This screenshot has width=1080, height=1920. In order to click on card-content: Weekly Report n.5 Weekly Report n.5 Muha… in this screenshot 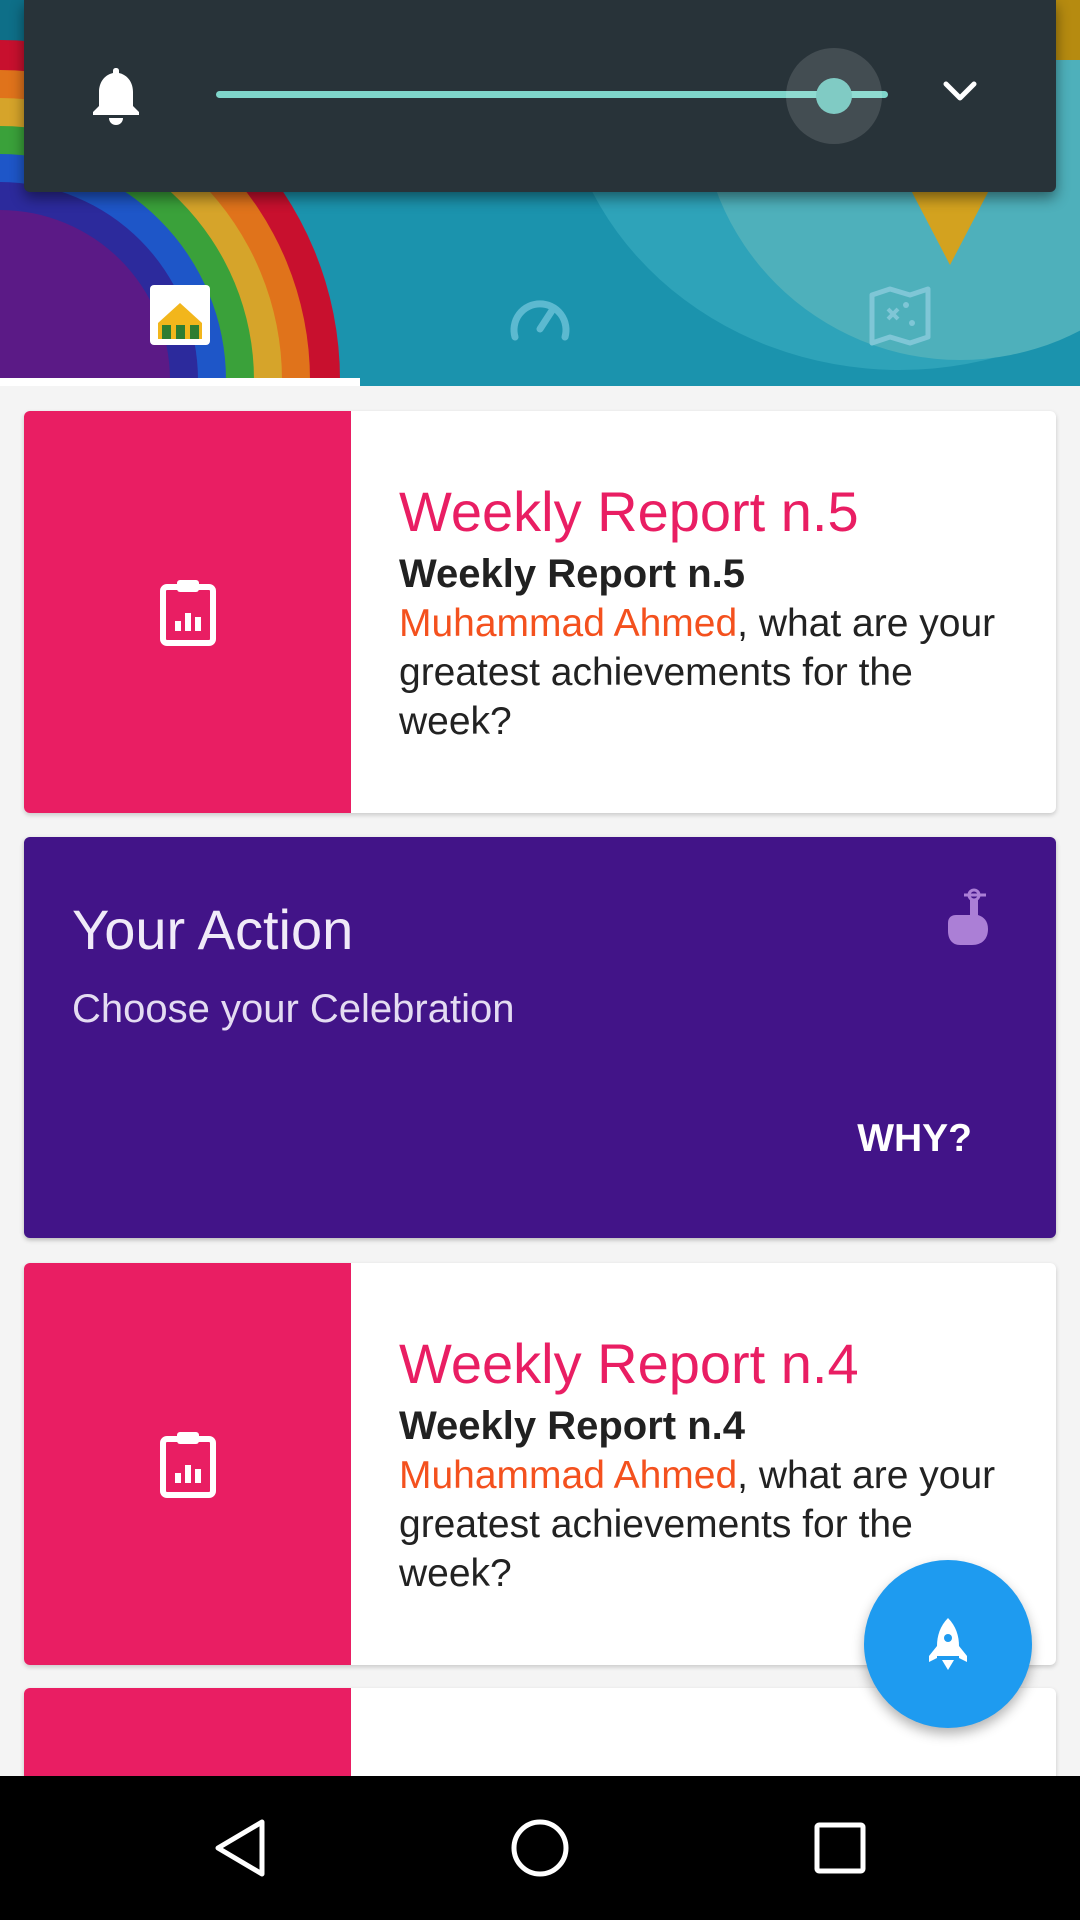, I will do `click(707, 611)`.